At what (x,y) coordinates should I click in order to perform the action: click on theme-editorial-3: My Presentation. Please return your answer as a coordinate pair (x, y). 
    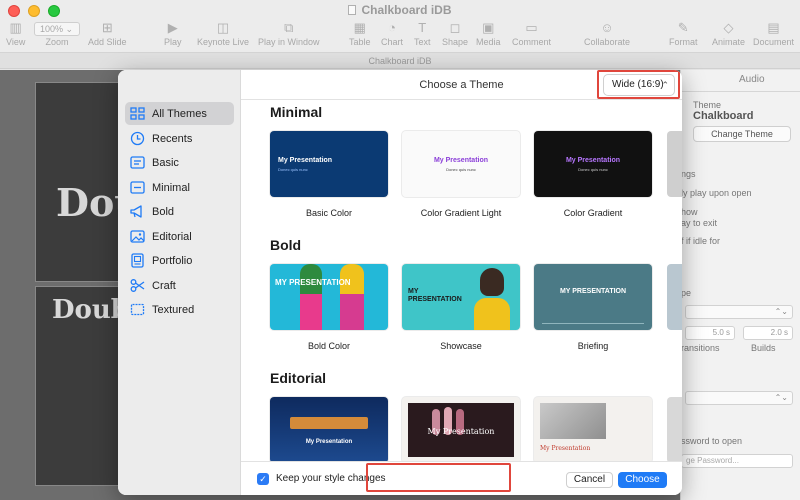
    Looking at the image, I should click on (593, 429).